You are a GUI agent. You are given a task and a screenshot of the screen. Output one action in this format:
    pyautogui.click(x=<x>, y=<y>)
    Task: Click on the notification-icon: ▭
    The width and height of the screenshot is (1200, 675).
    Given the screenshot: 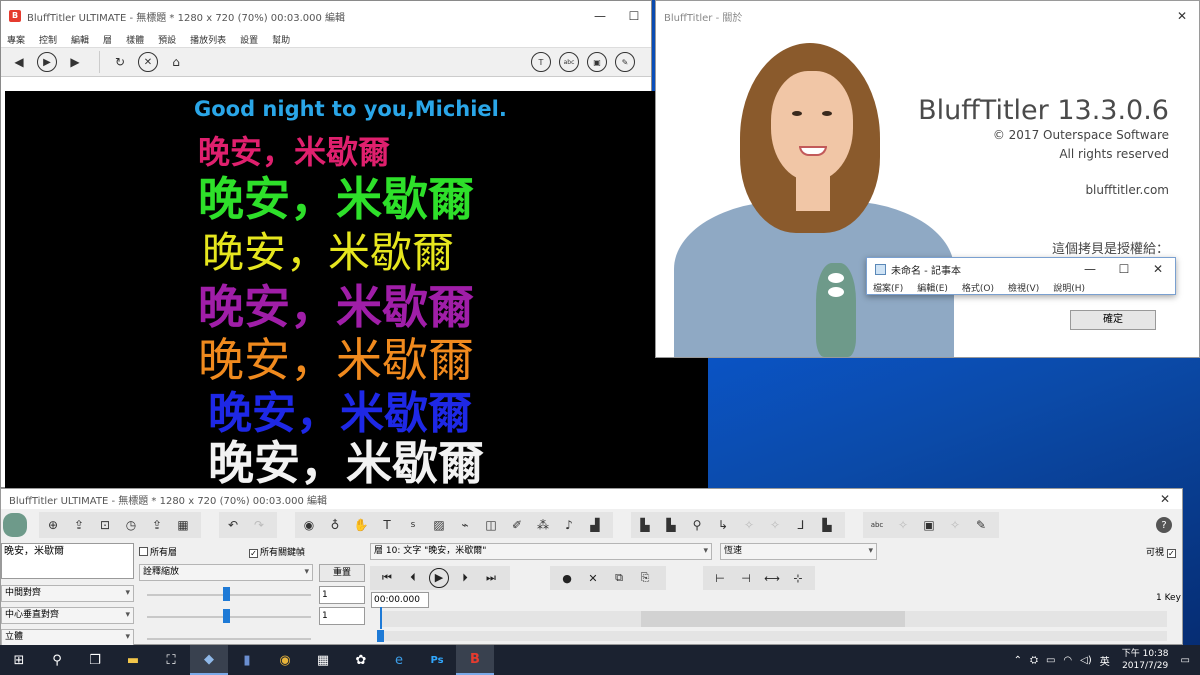 What is the action you would take?
    pyautogui.click(x=1185, y=660)
    